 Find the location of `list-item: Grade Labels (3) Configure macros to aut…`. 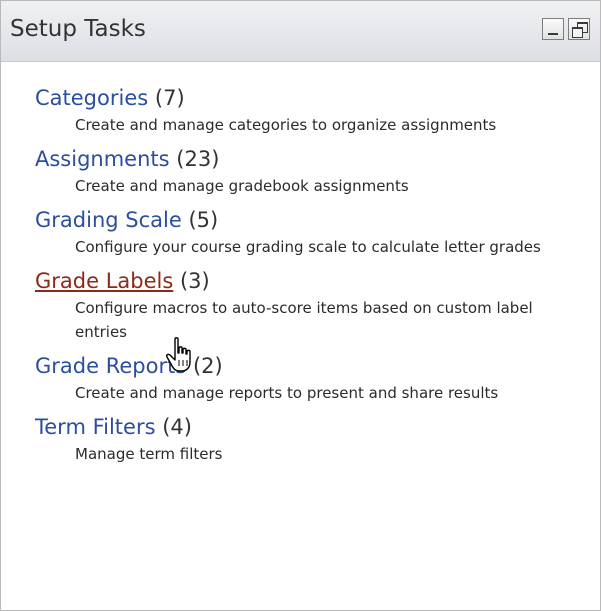

list-item: Grade Labels (3) Configure macros to aut… is located at coordinates (317, 305).